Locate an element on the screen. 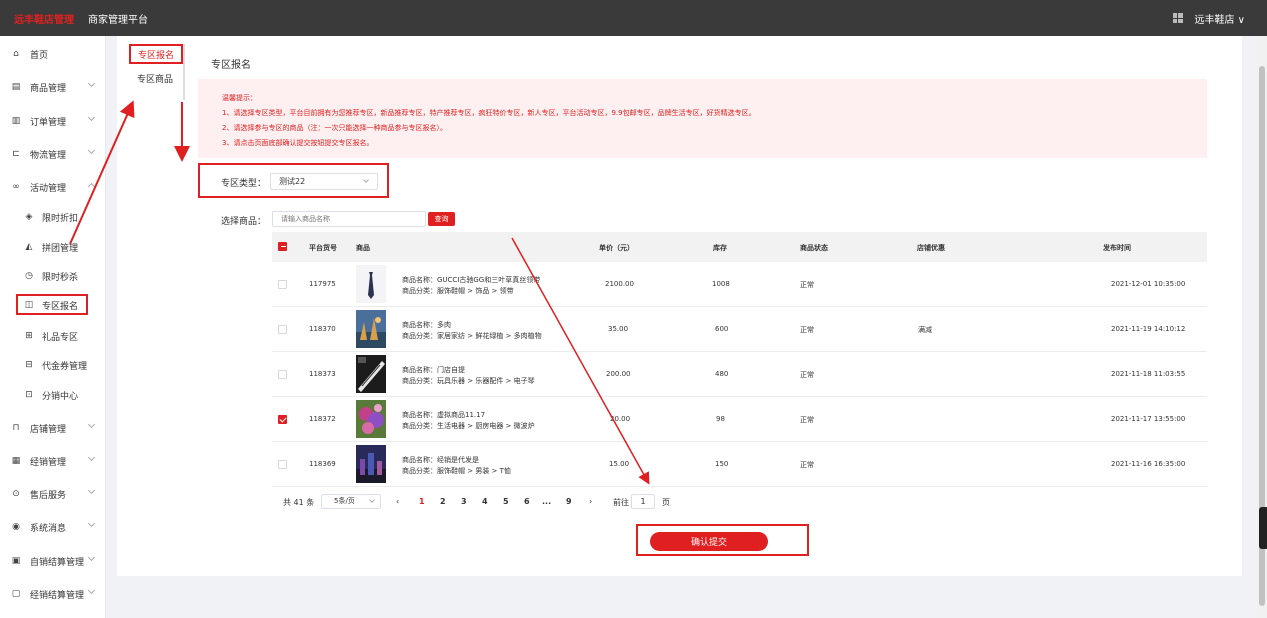 Image resolution: width=1267 pixels, height=618 pixels. order-icon: ▥ is located at coordinates (16, 121).